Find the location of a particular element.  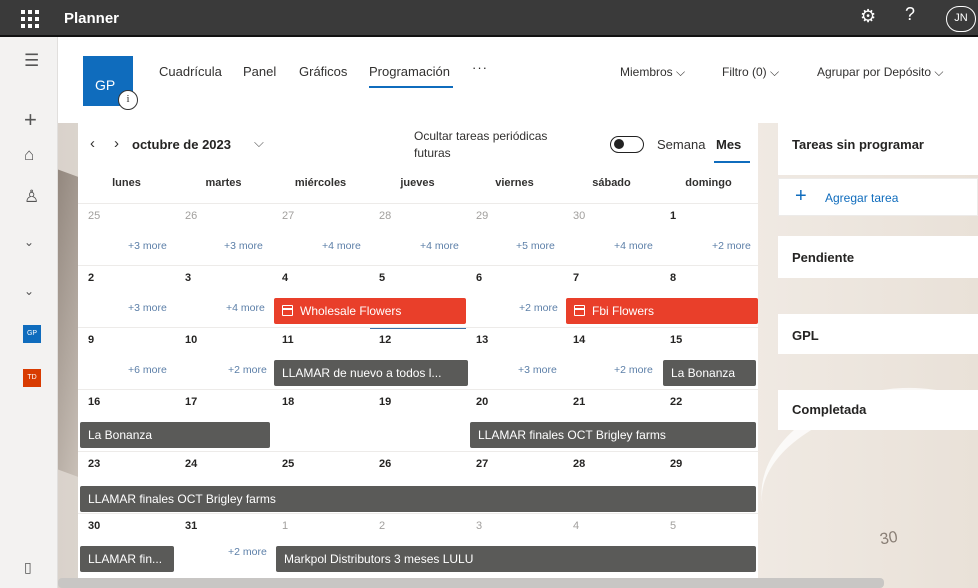

person-icon: ♙ is located at coordinates (29, 197).